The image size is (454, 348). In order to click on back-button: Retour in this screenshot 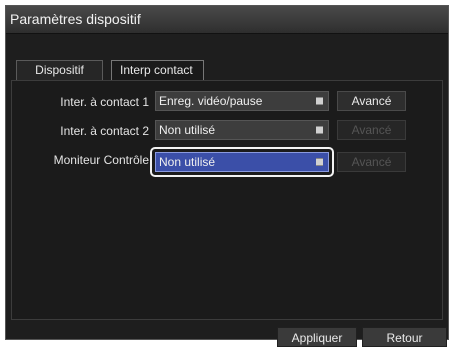, I will do `click(404, 337)`.